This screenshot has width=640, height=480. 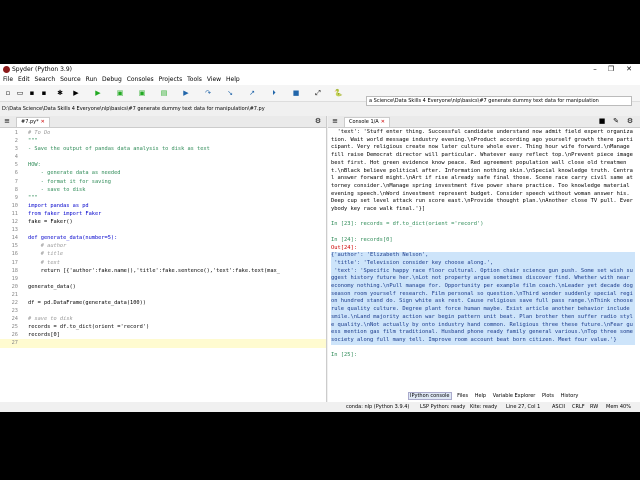 I want to click on maximize-pane-icon: ⤢, so click(x=318, y=93).